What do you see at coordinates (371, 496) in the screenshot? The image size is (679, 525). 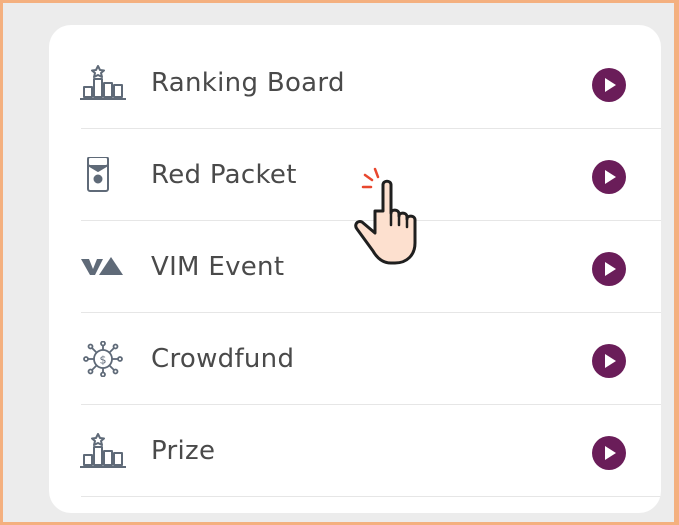 I see `divider` at bounding box center [371, 496].